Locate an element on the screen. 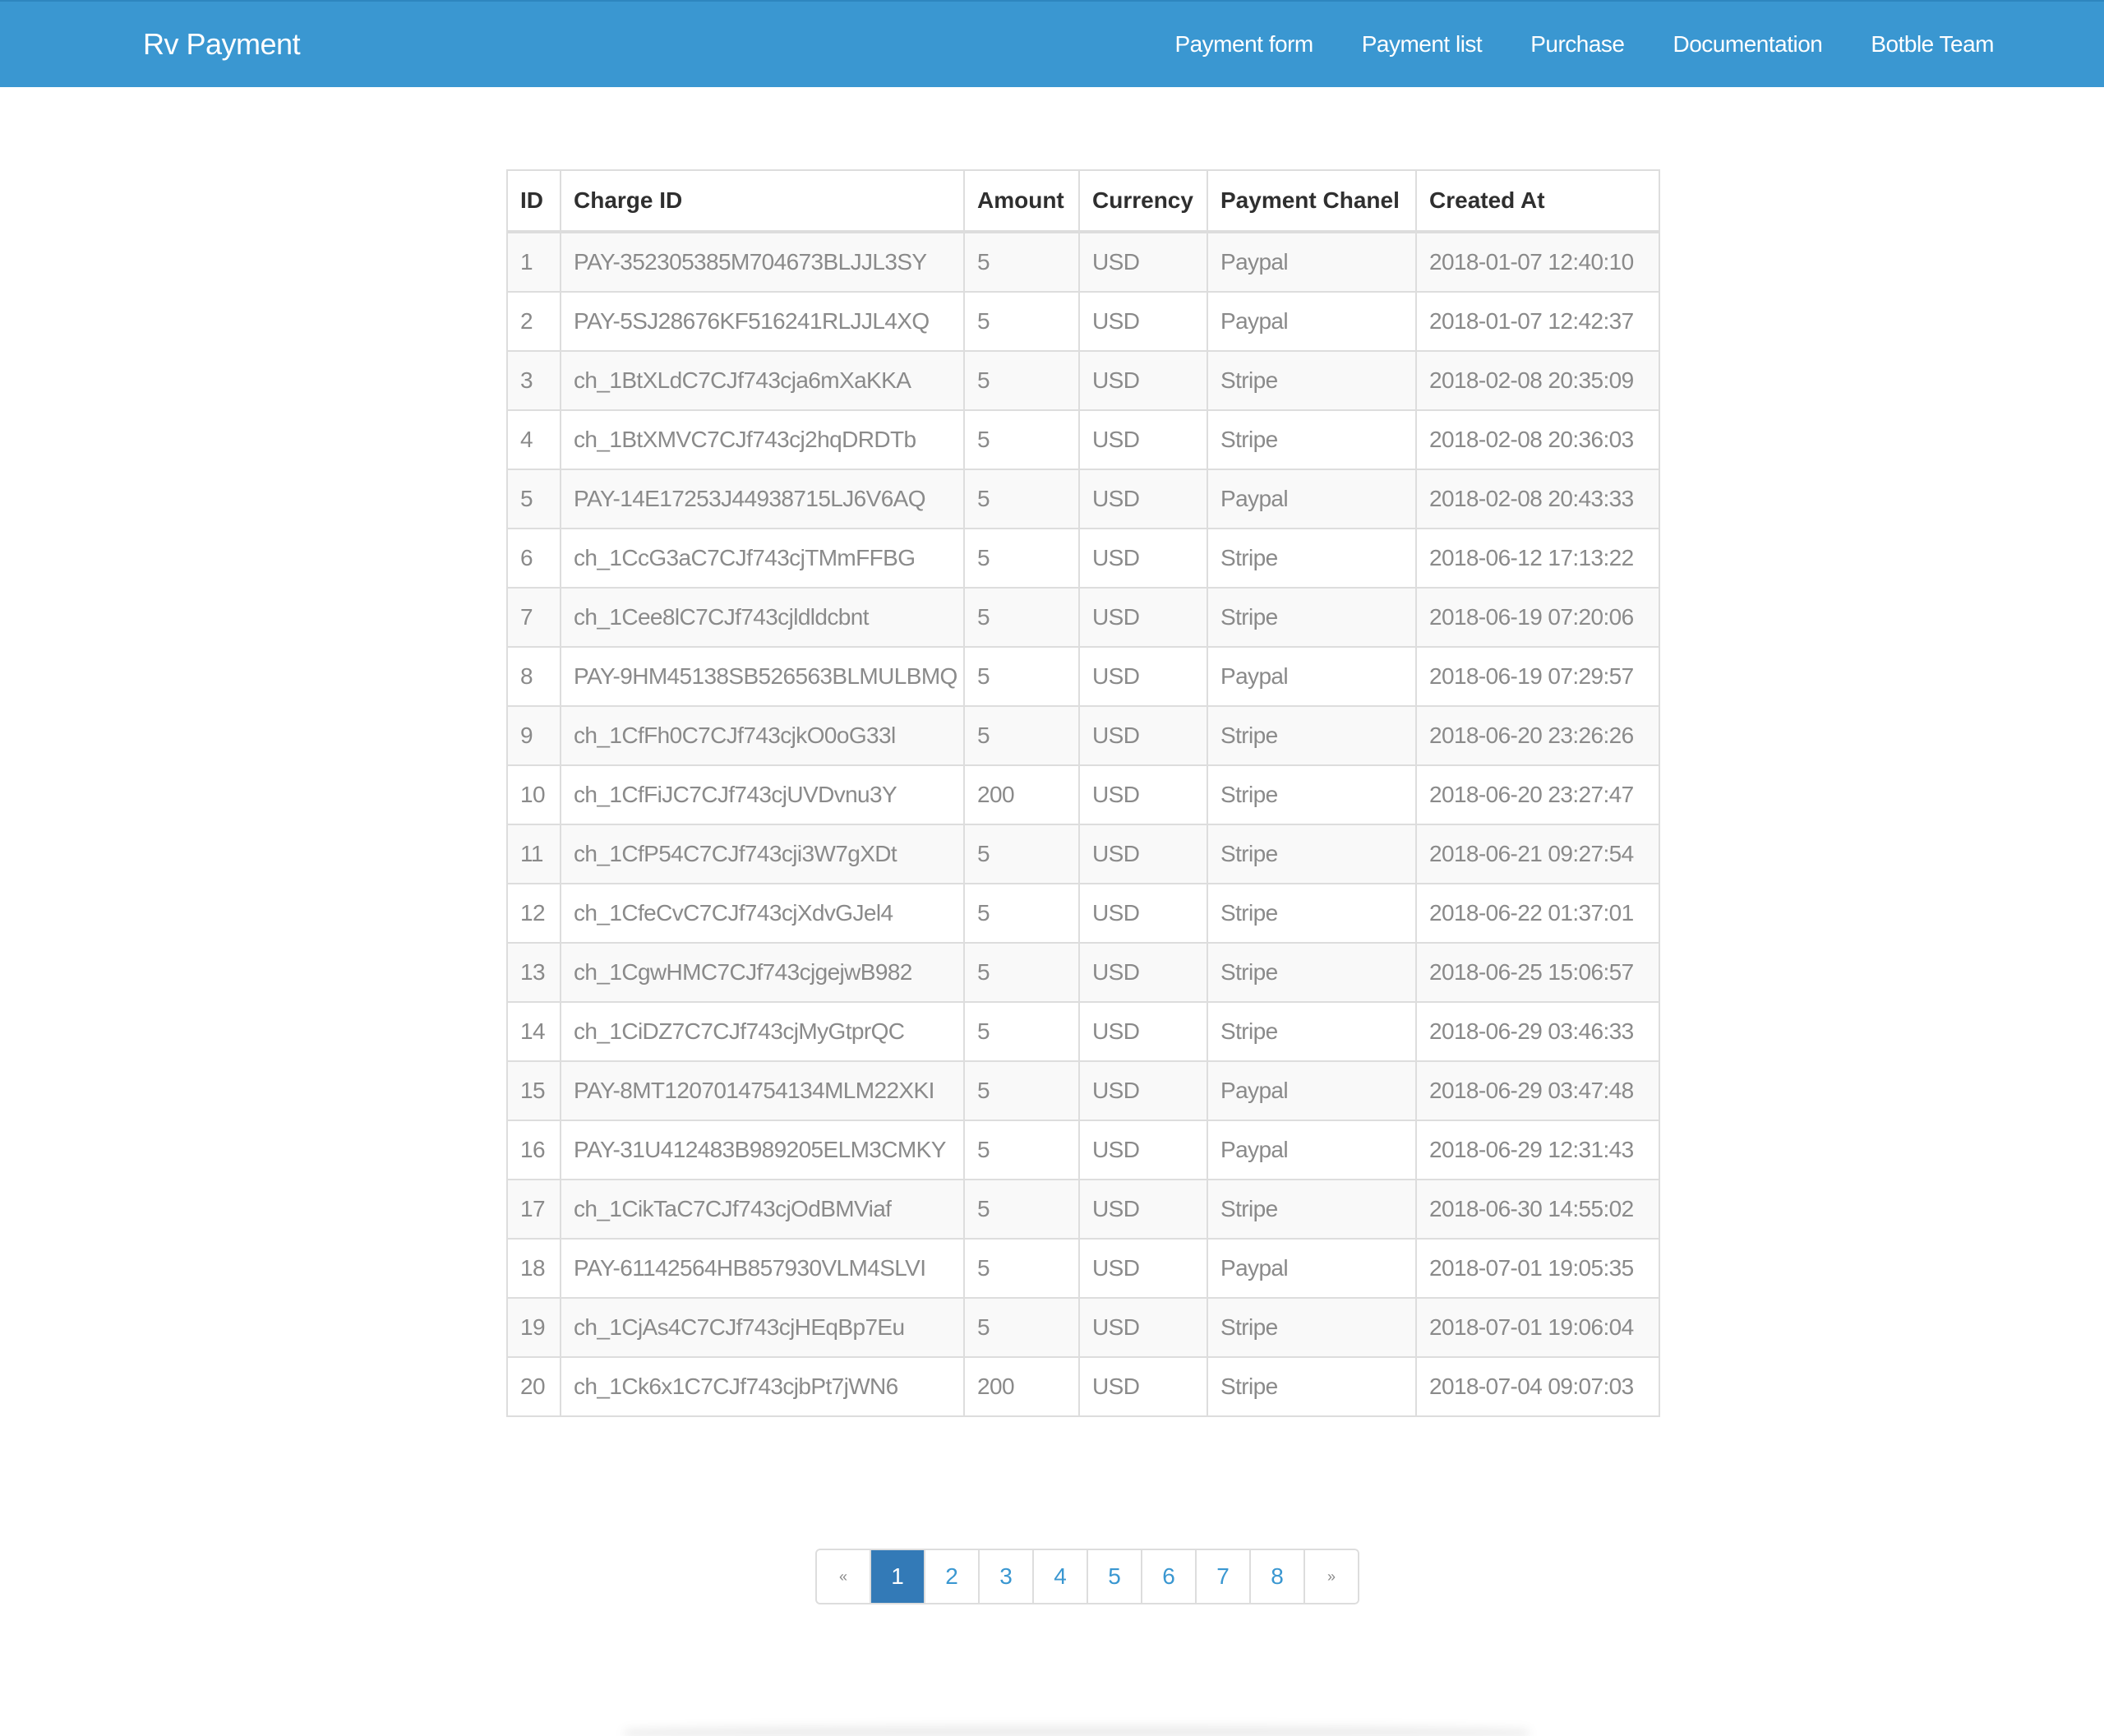 The image size is (2104, 1736). table-cell: 12 is located at coordinates (533, 914).